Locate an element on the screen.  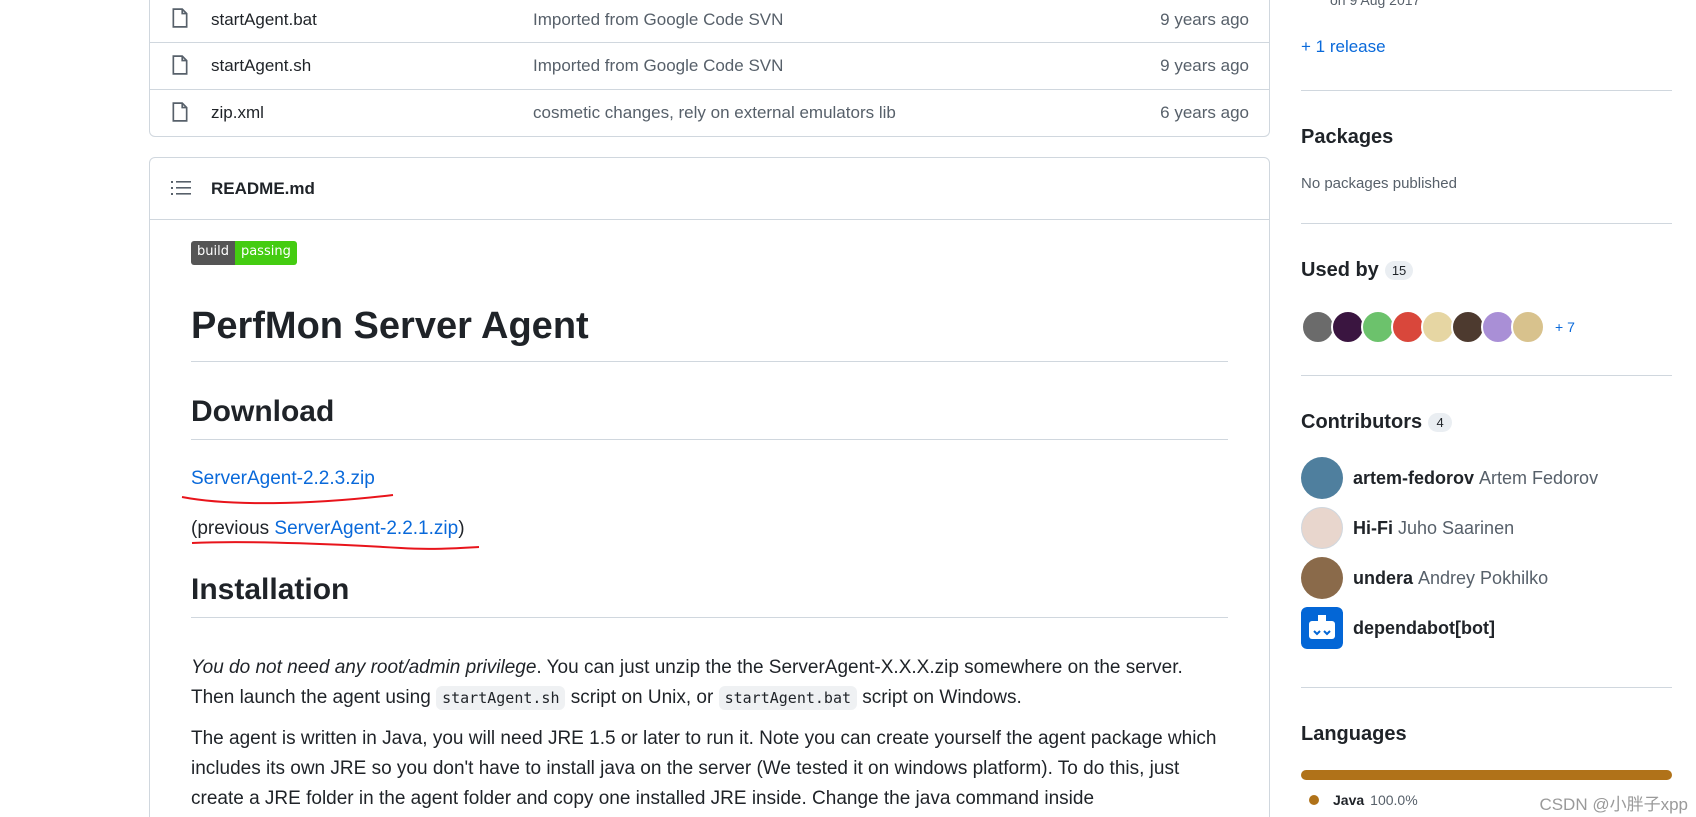
previous-open-text: (previous is located at coordinates (233, 528).